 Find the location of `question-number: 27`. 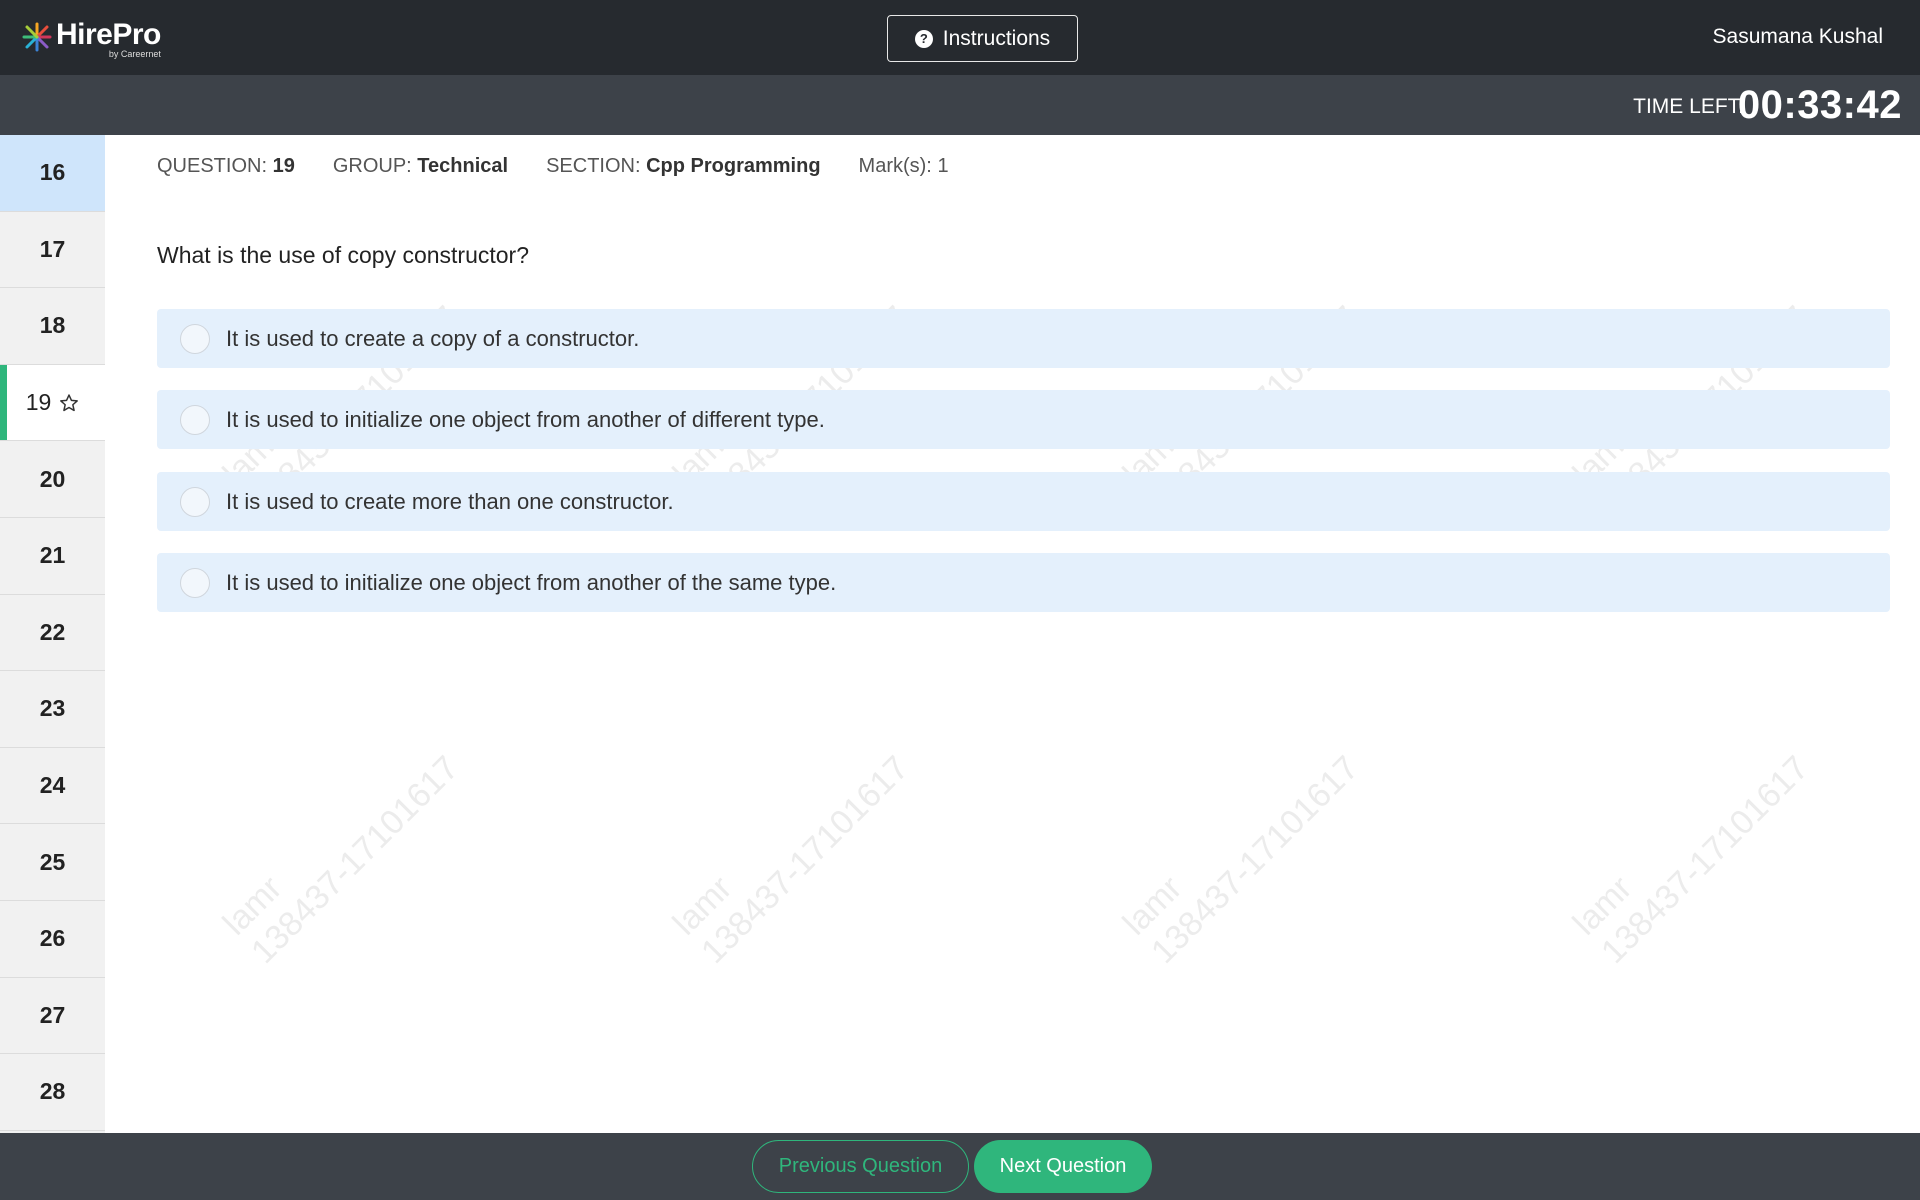

question-number: 27 is located at coordinates (52, 1014).